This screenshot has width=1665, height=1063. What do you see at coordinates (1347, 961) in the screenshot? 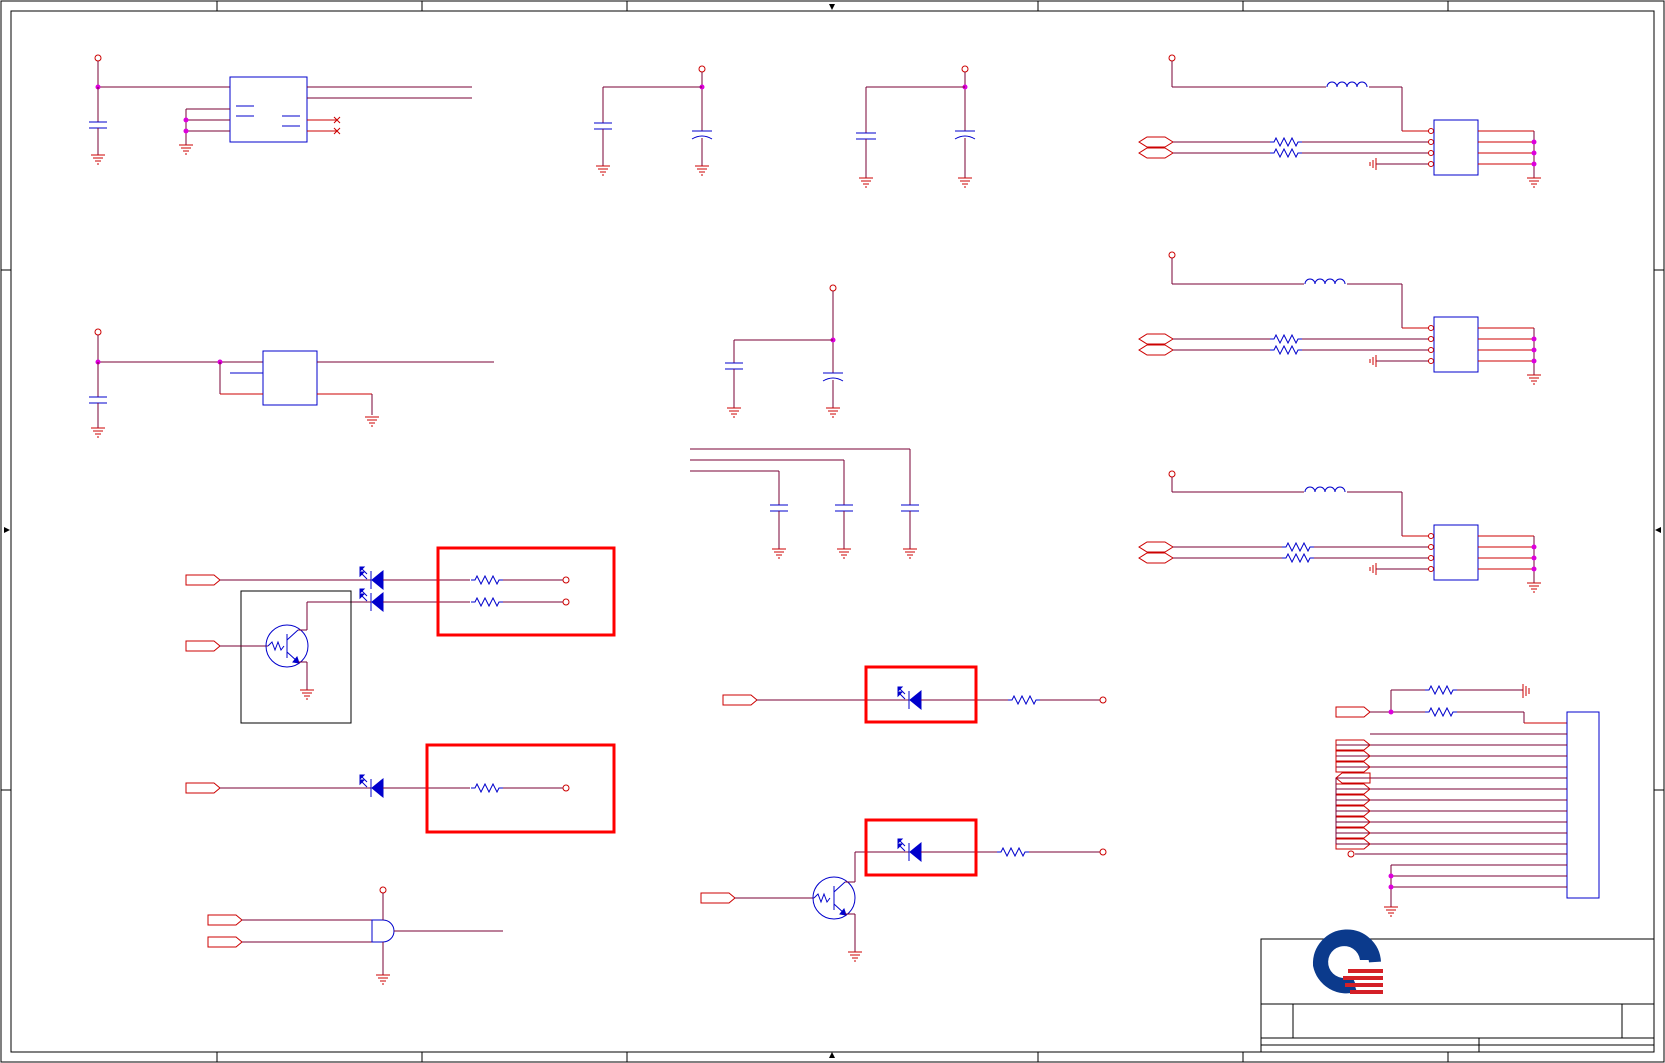
I see `company-logo` at bounding box center [1347, 961].